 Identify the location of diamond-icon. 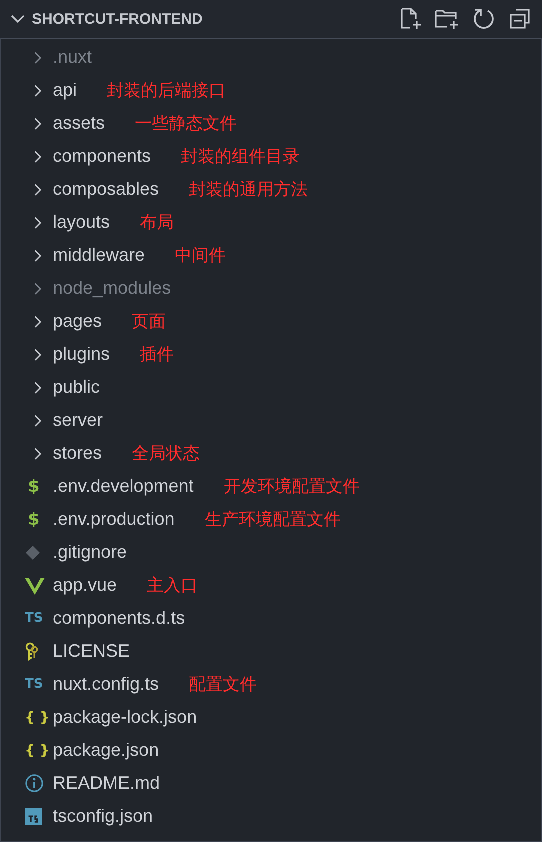
(33, 552).